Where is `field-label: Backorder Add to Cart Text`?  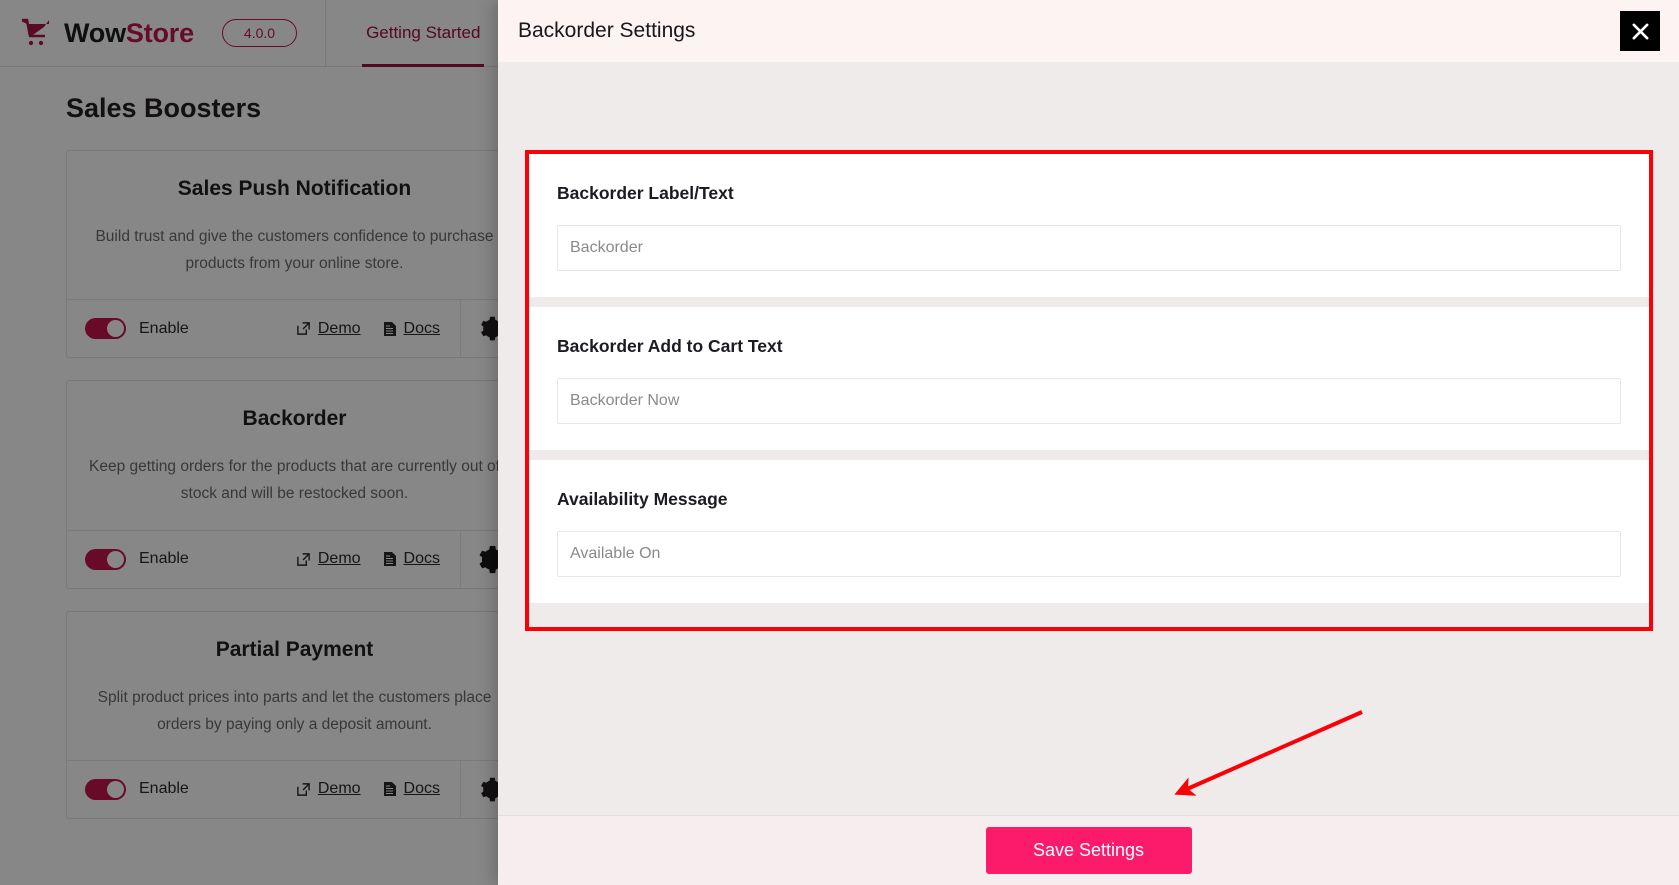
field-label: Backorder Add to Cart Text is located at coordinates (670, 346).